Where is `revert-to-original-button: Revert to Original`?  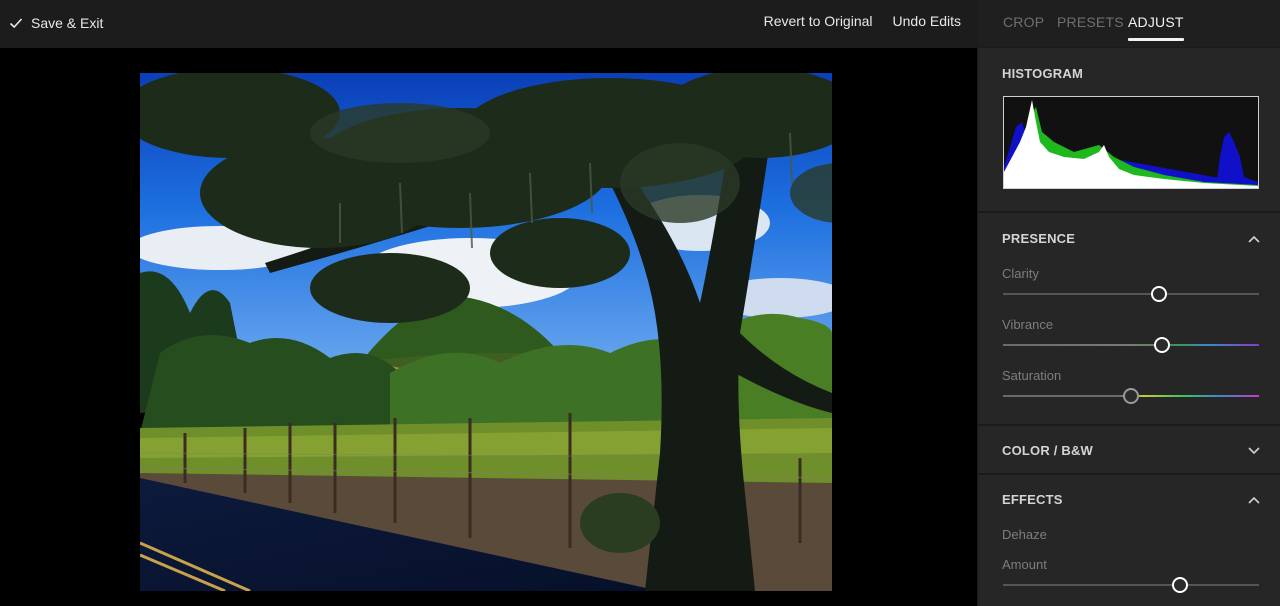
revert-to-original-button: Revert to Original is located at coordinates (818, 21).